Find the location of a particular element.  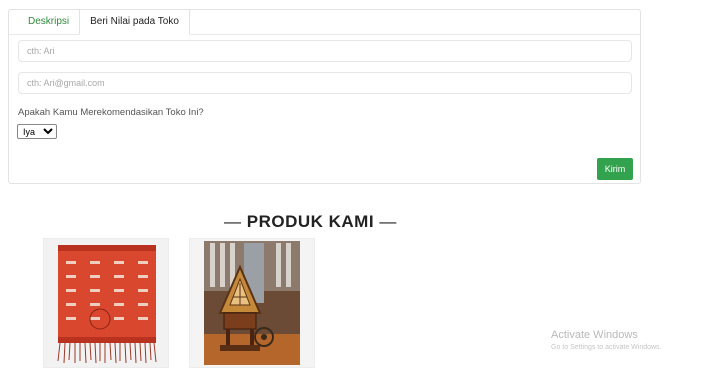

tab-deskripsi: Deskripsi is located at coordinates (48, 22).